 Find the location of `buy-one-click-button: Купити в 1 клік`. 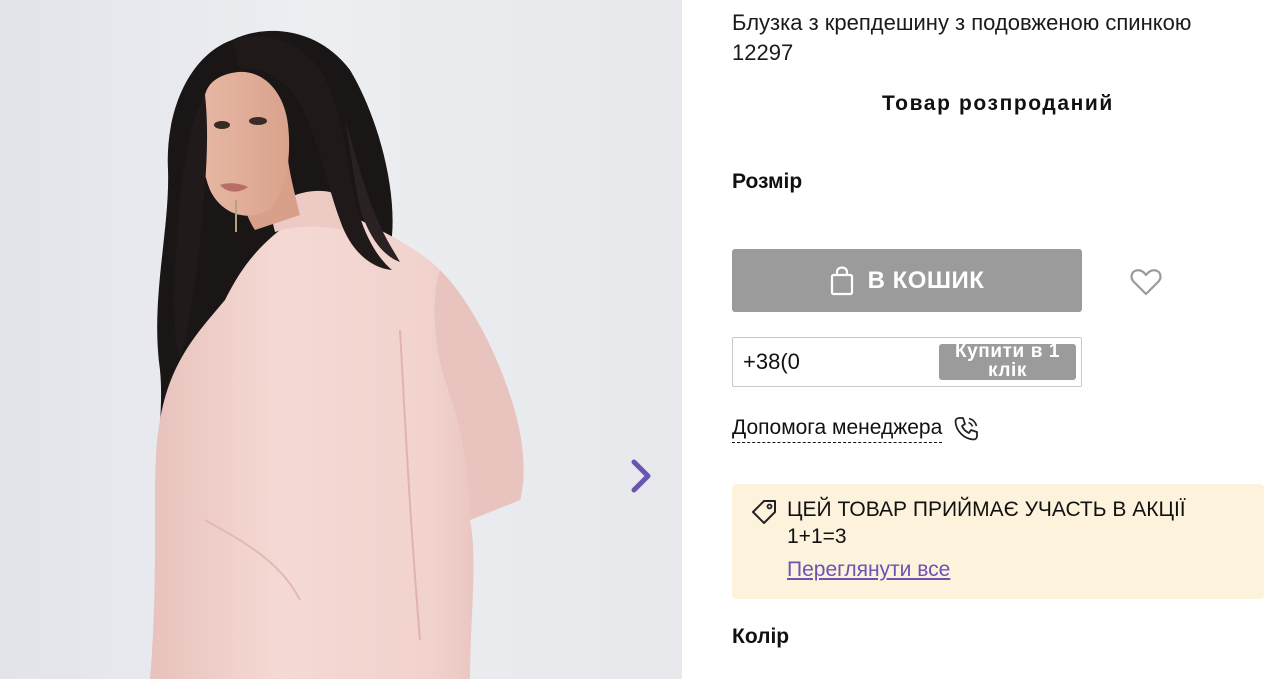

buy-one-click-button: Купити в 1 клік is located at coordinates (1007, 362).